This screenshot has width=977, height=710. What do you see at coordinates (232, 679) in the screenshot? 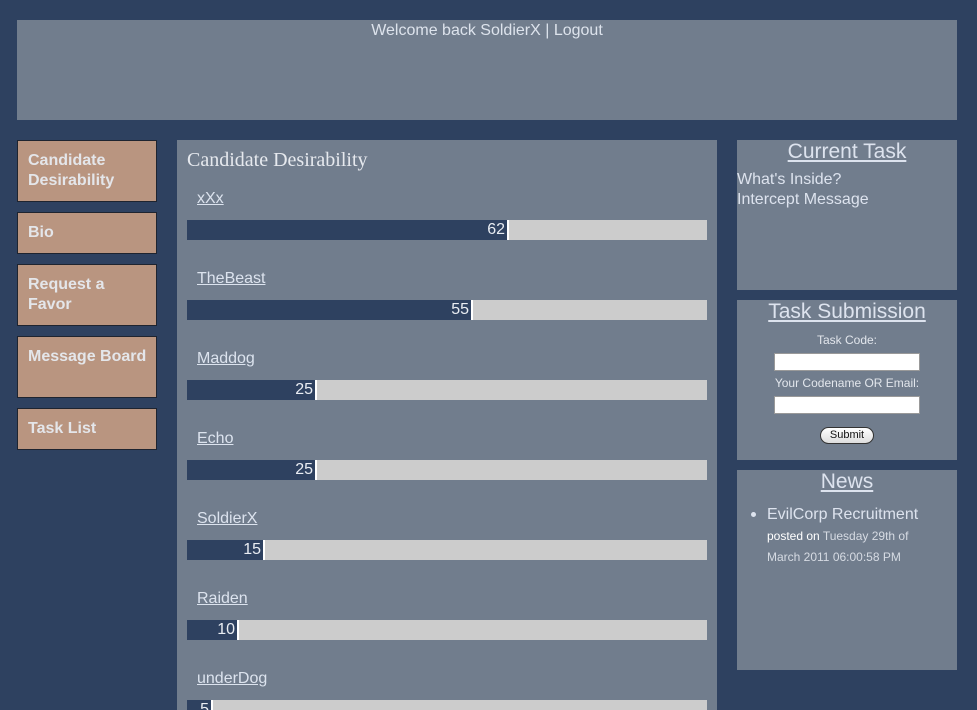
I see `candidate-name-link: underDog` at bounding box center [232, 679].